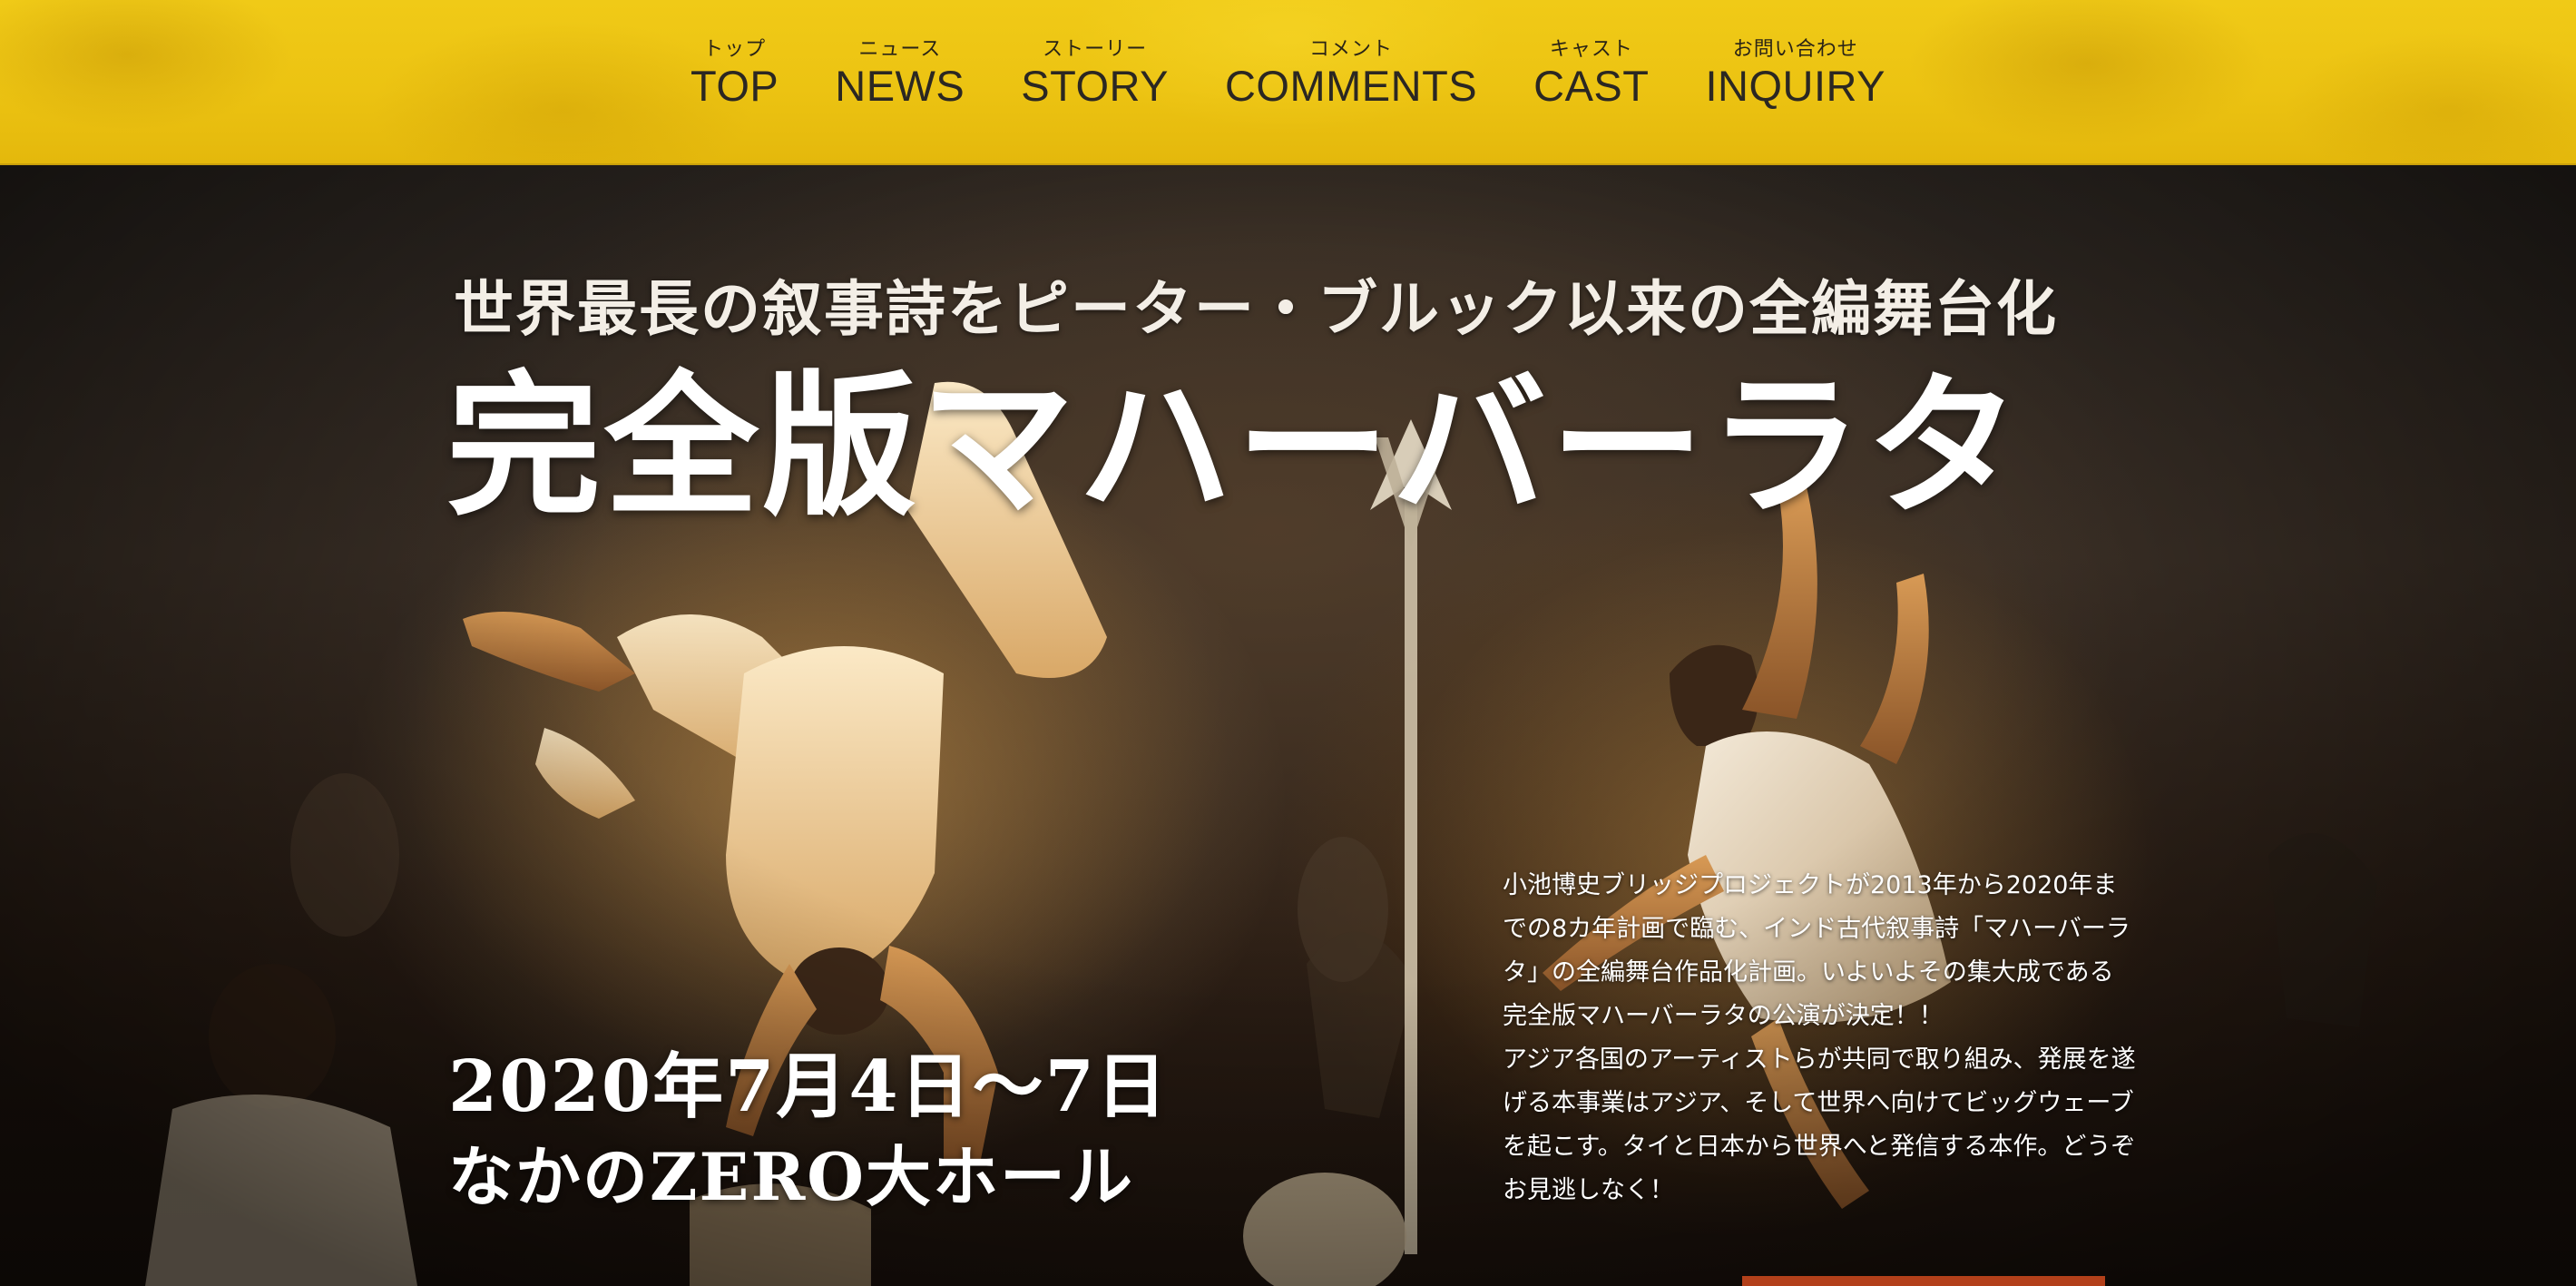 The width and height of the screenshot is (2576, 1286). I want to click on nav-item-label: INQUIRY, so click(1795, 86).